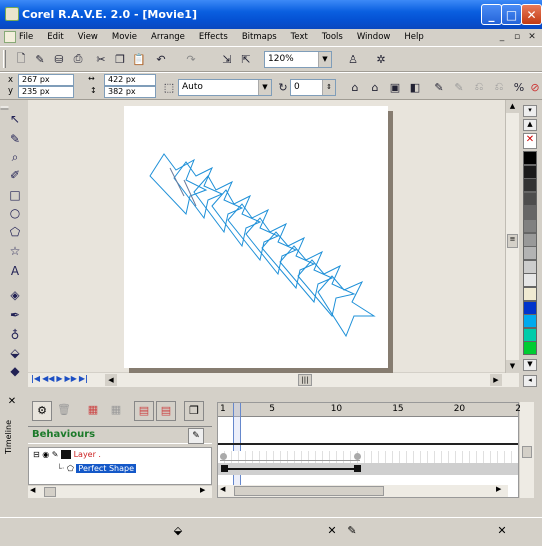  Describe the element at coordinates (502, 37) in the screenshot. I see `mdi-minimize-button: _` at that location.